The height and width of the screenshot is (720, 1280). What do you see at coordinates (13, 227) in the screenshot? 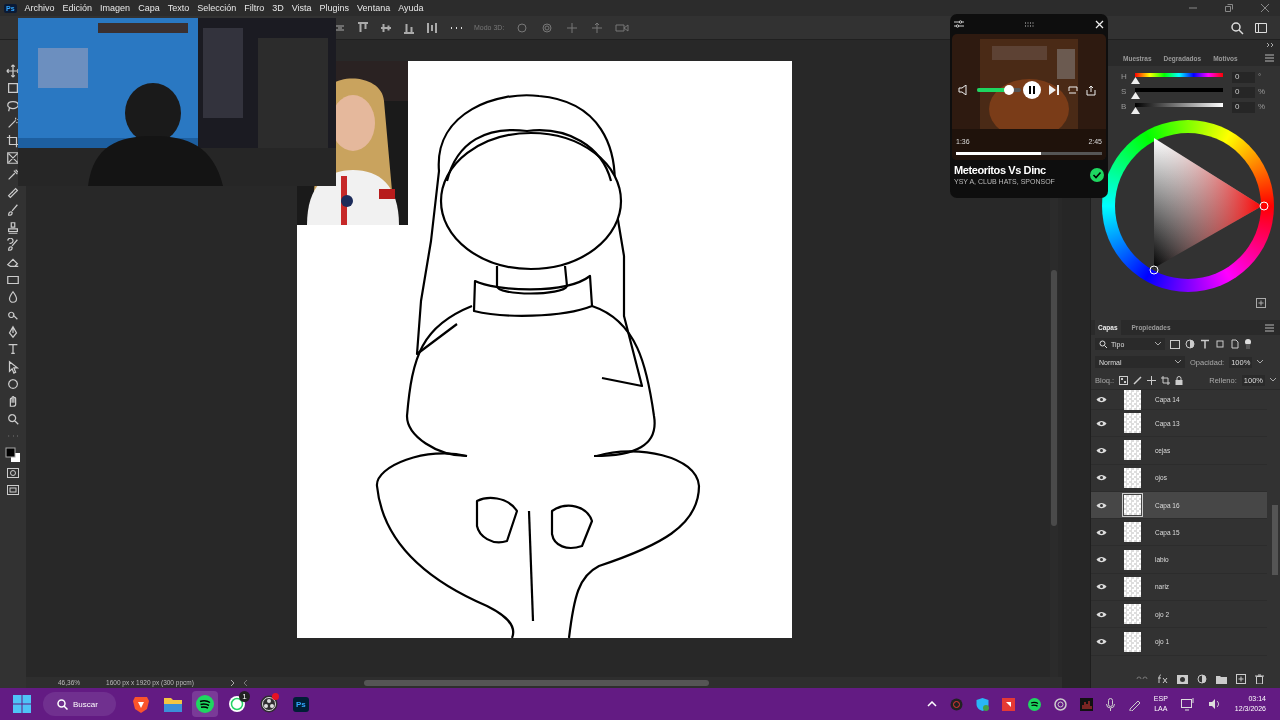
I see `stamp-icon` at bounding box center [13, 227].